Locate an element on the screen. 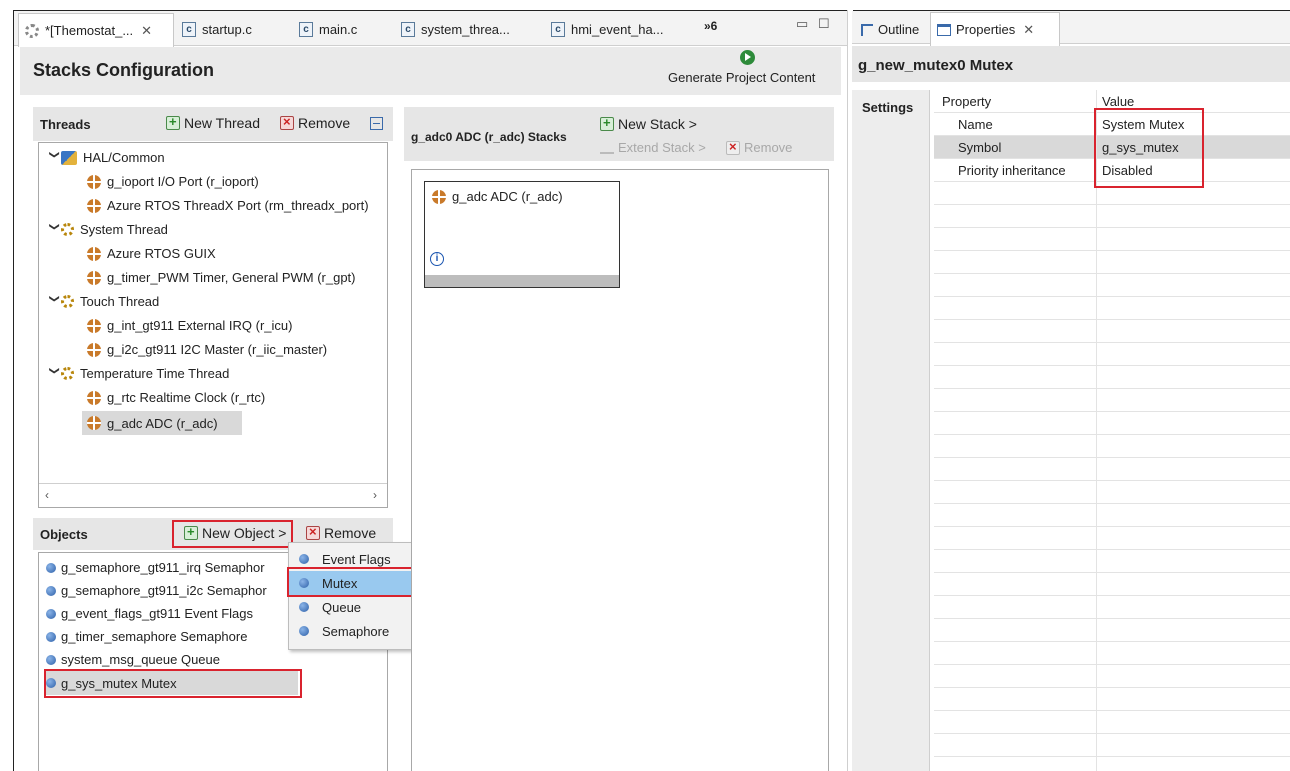 This screenshot has width=1290, height=771. tree-item-adc: g_adc ADC (r_adc) is located at coordinates (162, 423).